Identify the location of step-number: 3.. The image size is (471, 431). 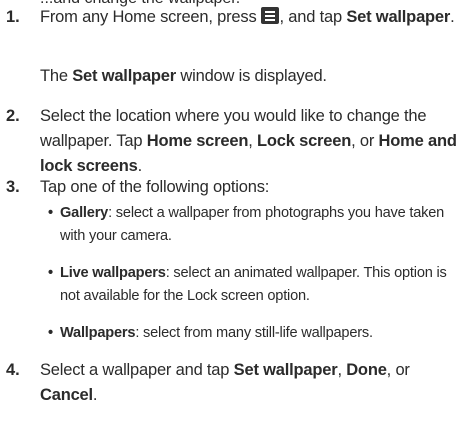
(13, 187).